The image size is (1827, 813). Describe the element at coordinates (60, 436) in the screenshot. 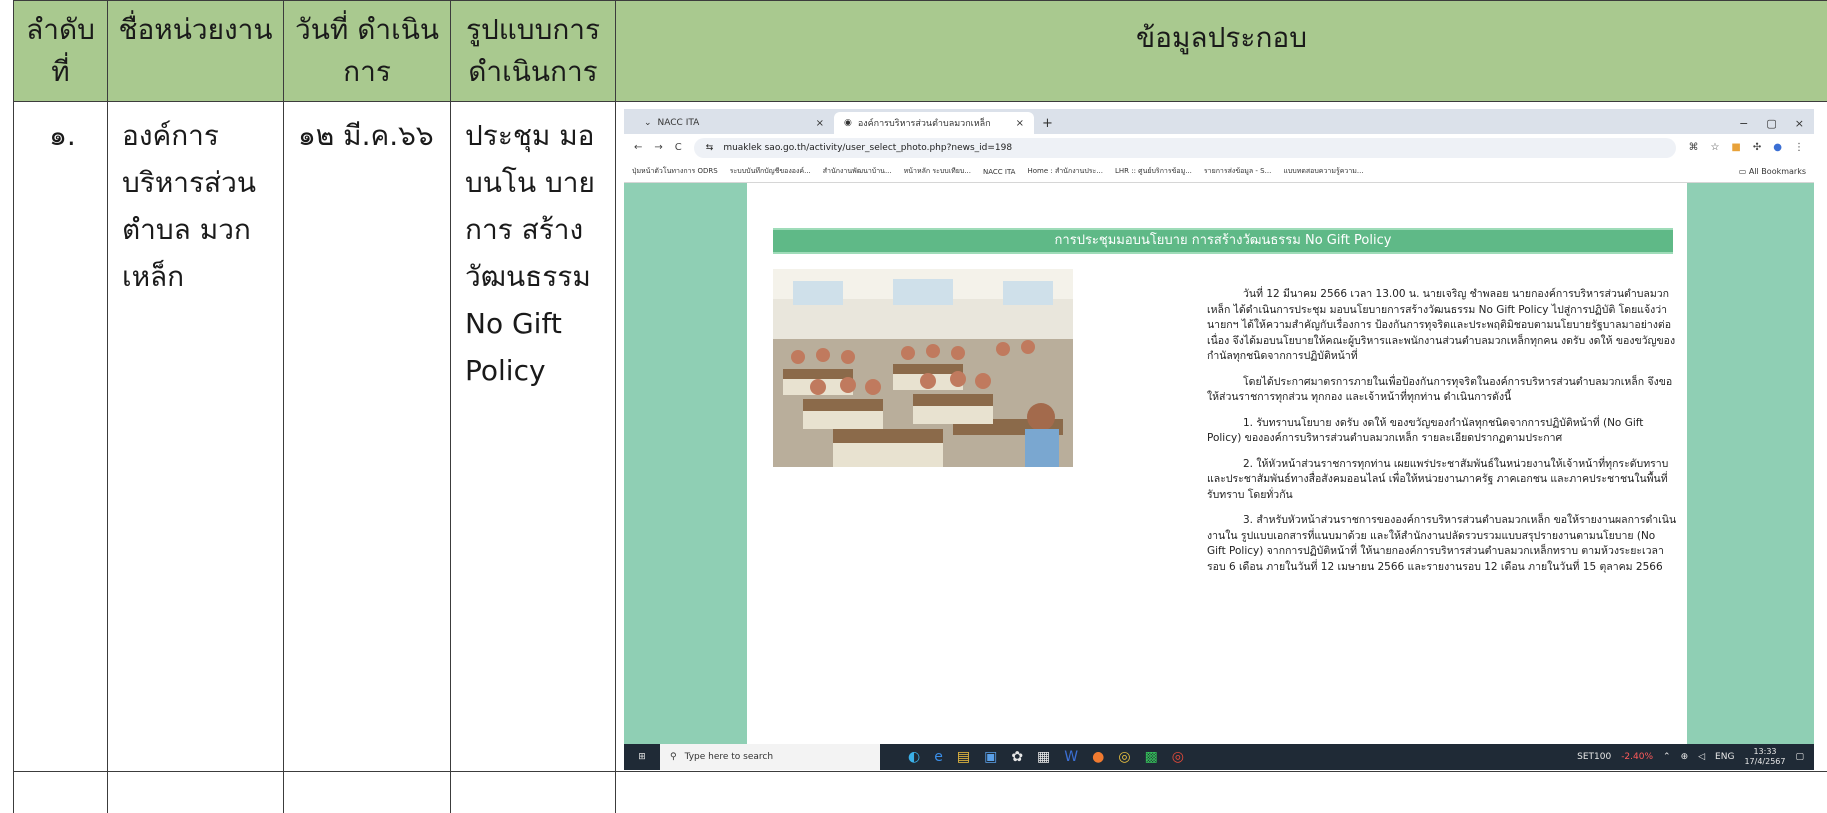

I see `row-order: ๑.` at that location.